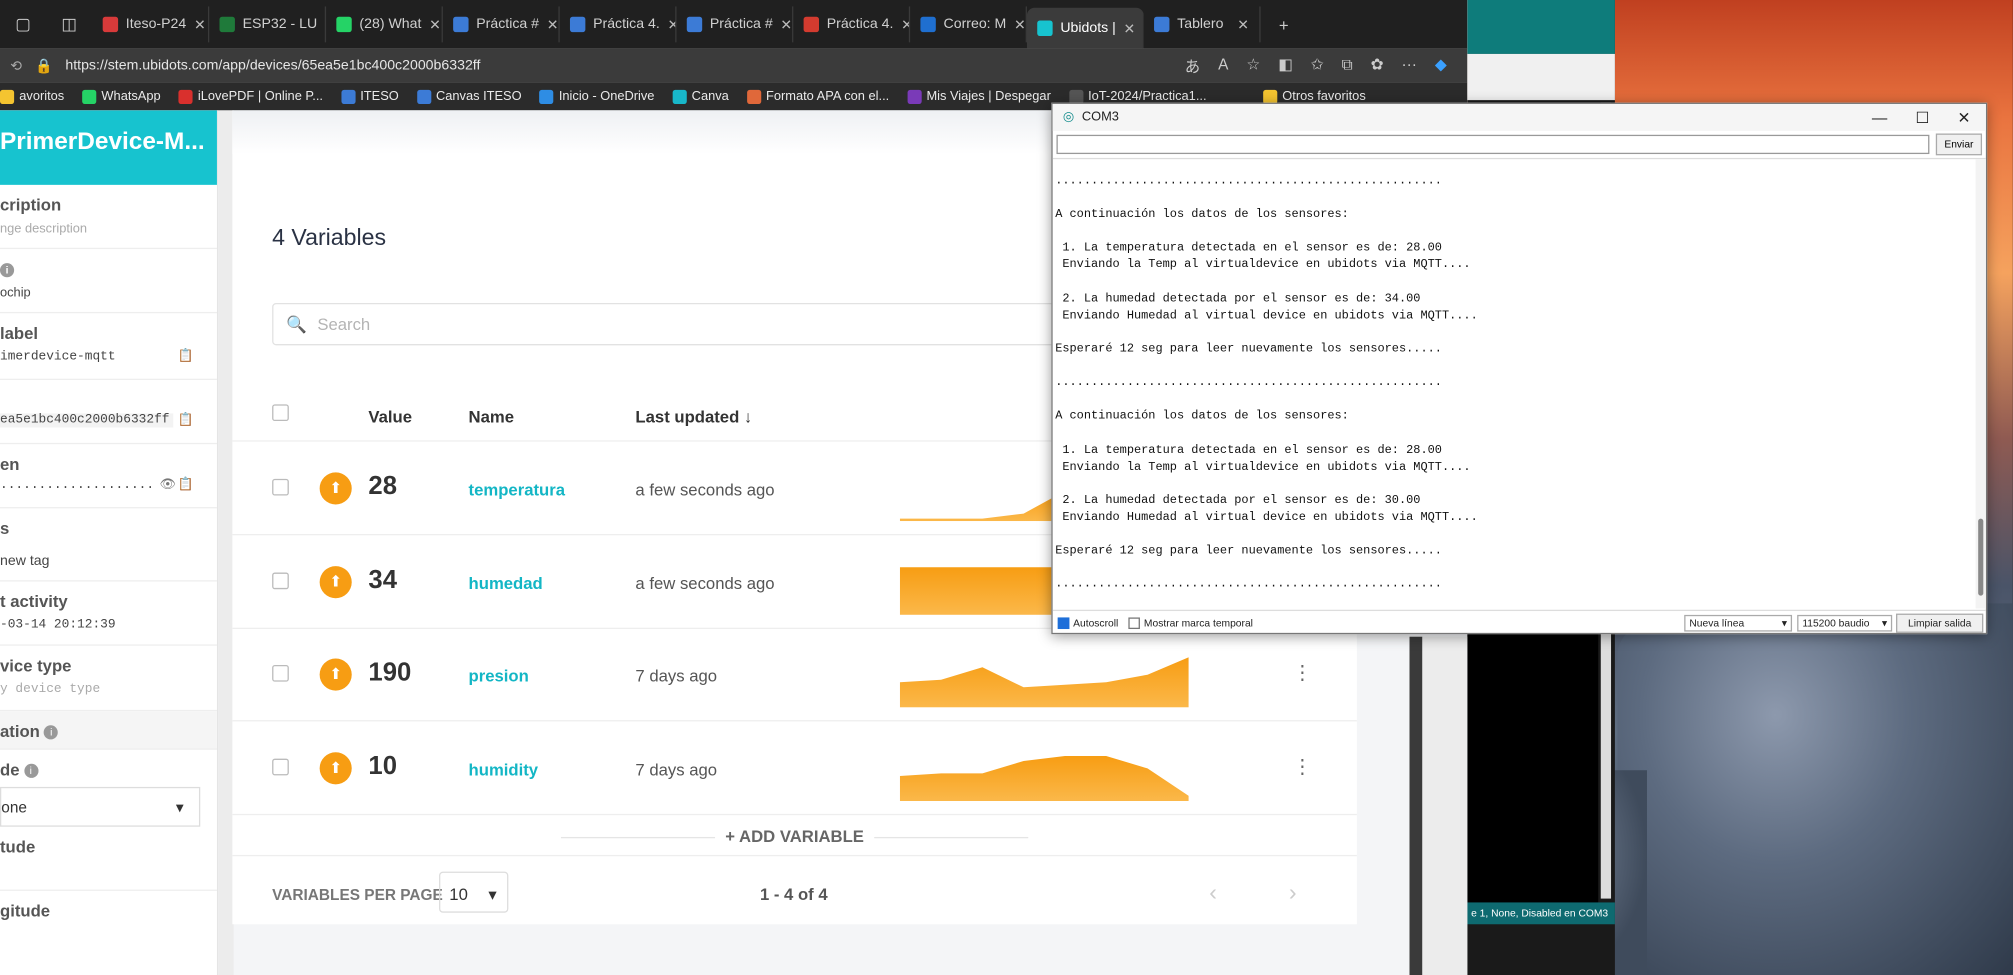  What do you see at coordinates (186, 356) in the screenshot?
I see `copy-icon: 📋` at bounding box center [186, 356].